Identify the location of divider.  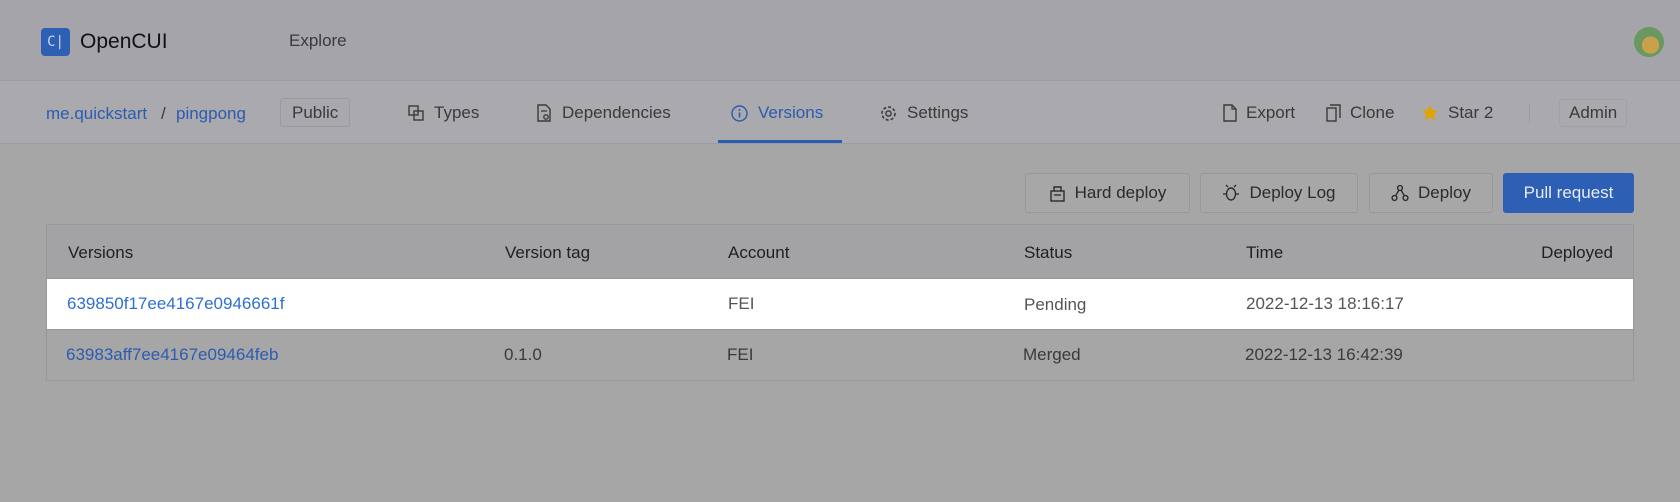
(1529, 114).